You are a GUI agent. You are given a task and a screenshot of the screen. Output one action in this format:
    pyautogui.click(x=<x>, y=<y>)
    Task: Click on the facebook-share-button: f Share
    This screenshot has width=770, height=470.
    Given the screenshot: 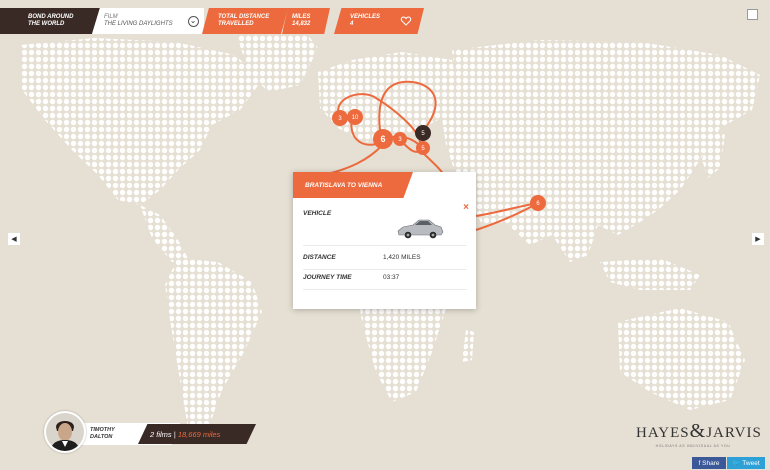 What is the action you would take?
    pyautogui.click(x=709, y=463)
    